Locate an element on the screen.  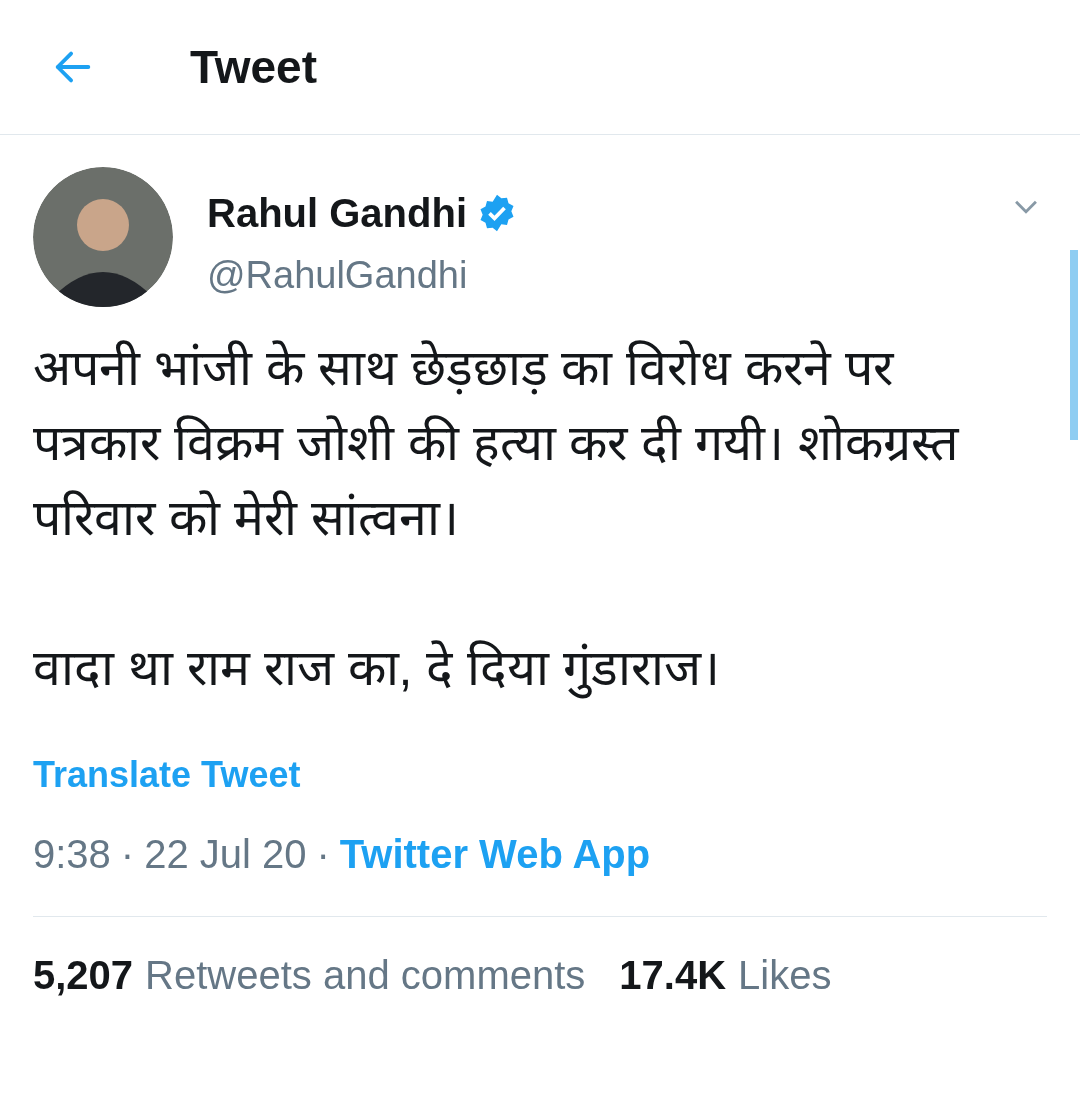
author-name: Rahul Gandhi is located at coordinates (337, 213).